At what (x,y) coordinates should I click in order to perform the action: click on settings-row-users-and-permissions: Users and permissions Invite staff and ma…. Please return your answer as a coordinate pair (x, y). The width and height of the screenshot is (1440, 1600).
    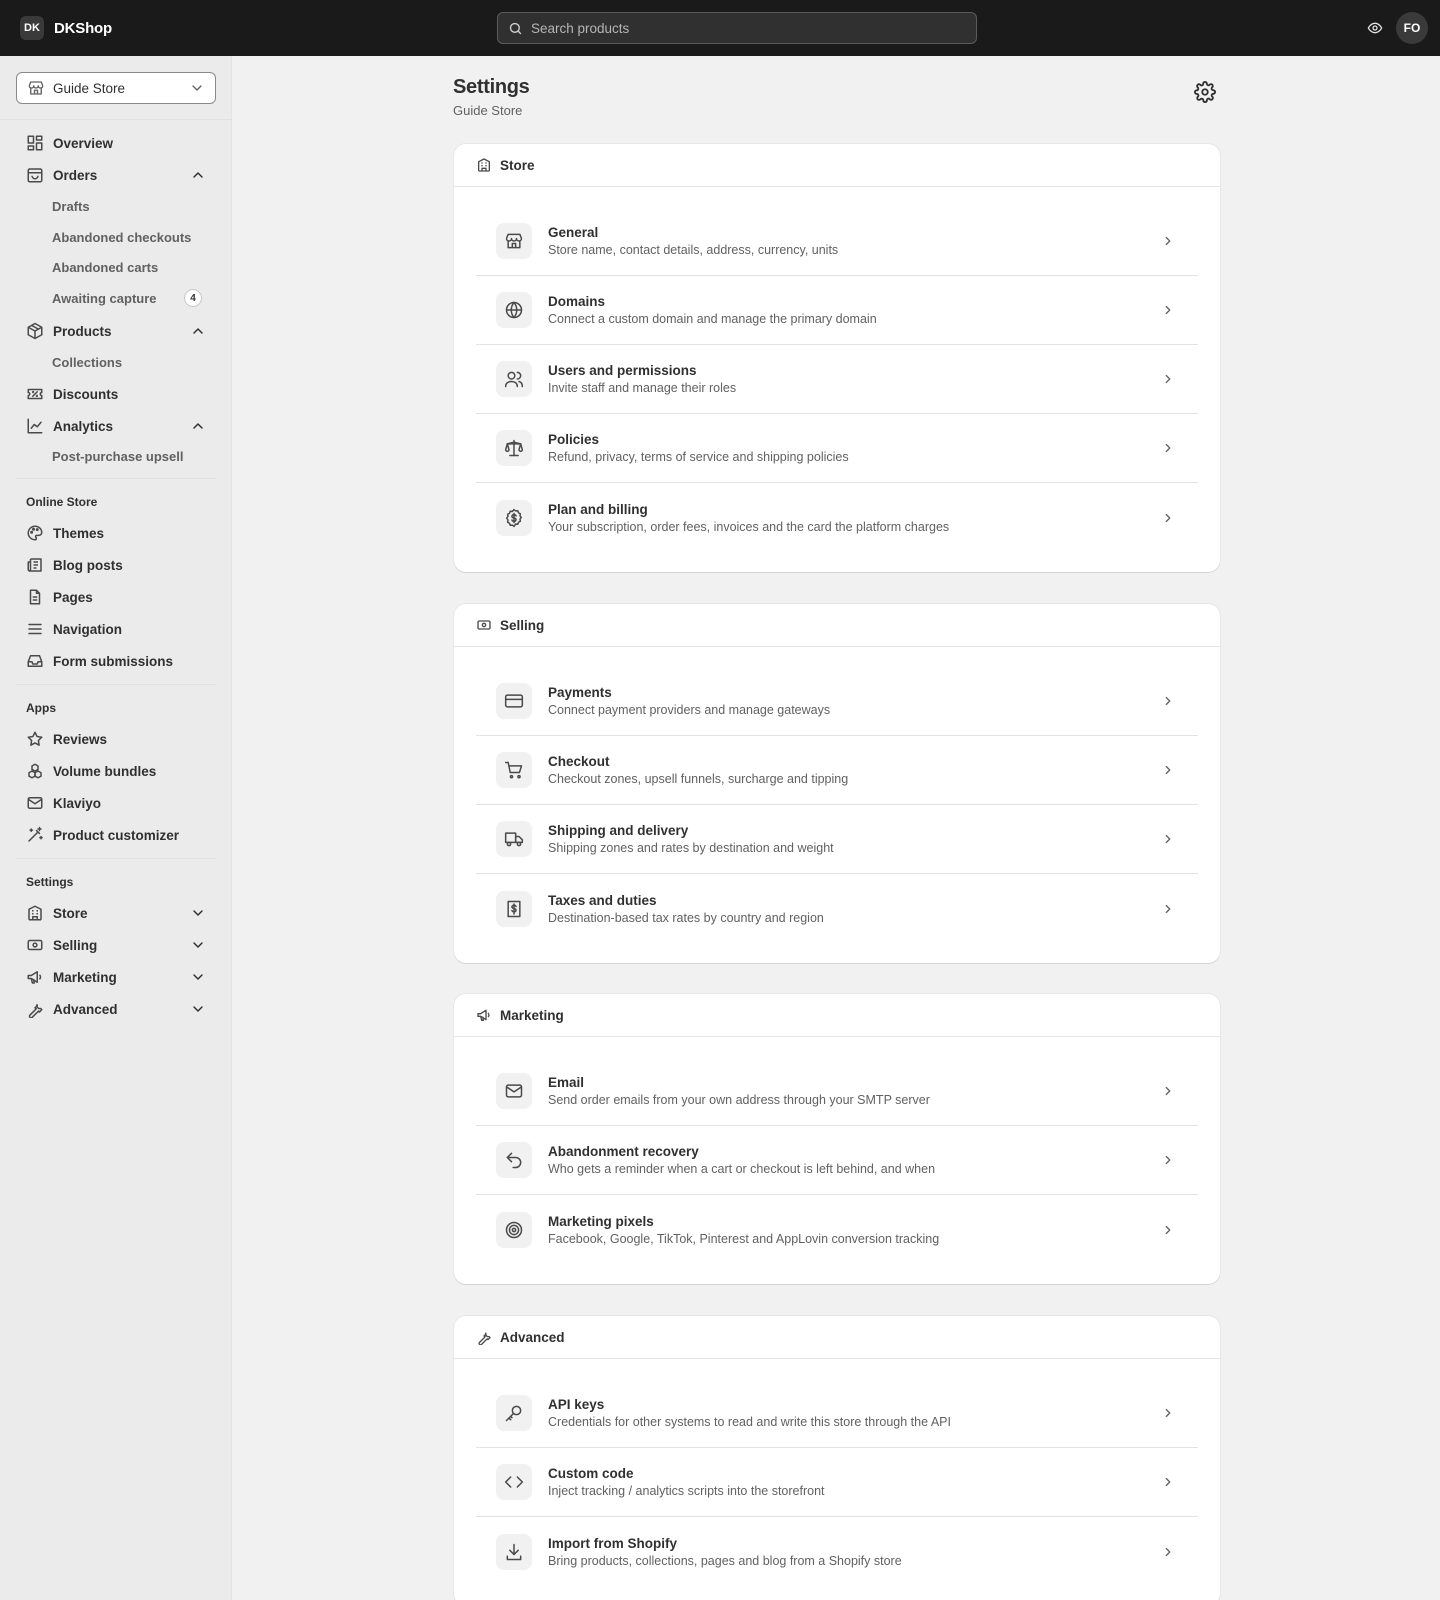
    Looking at the image, I should click on (837, 379).